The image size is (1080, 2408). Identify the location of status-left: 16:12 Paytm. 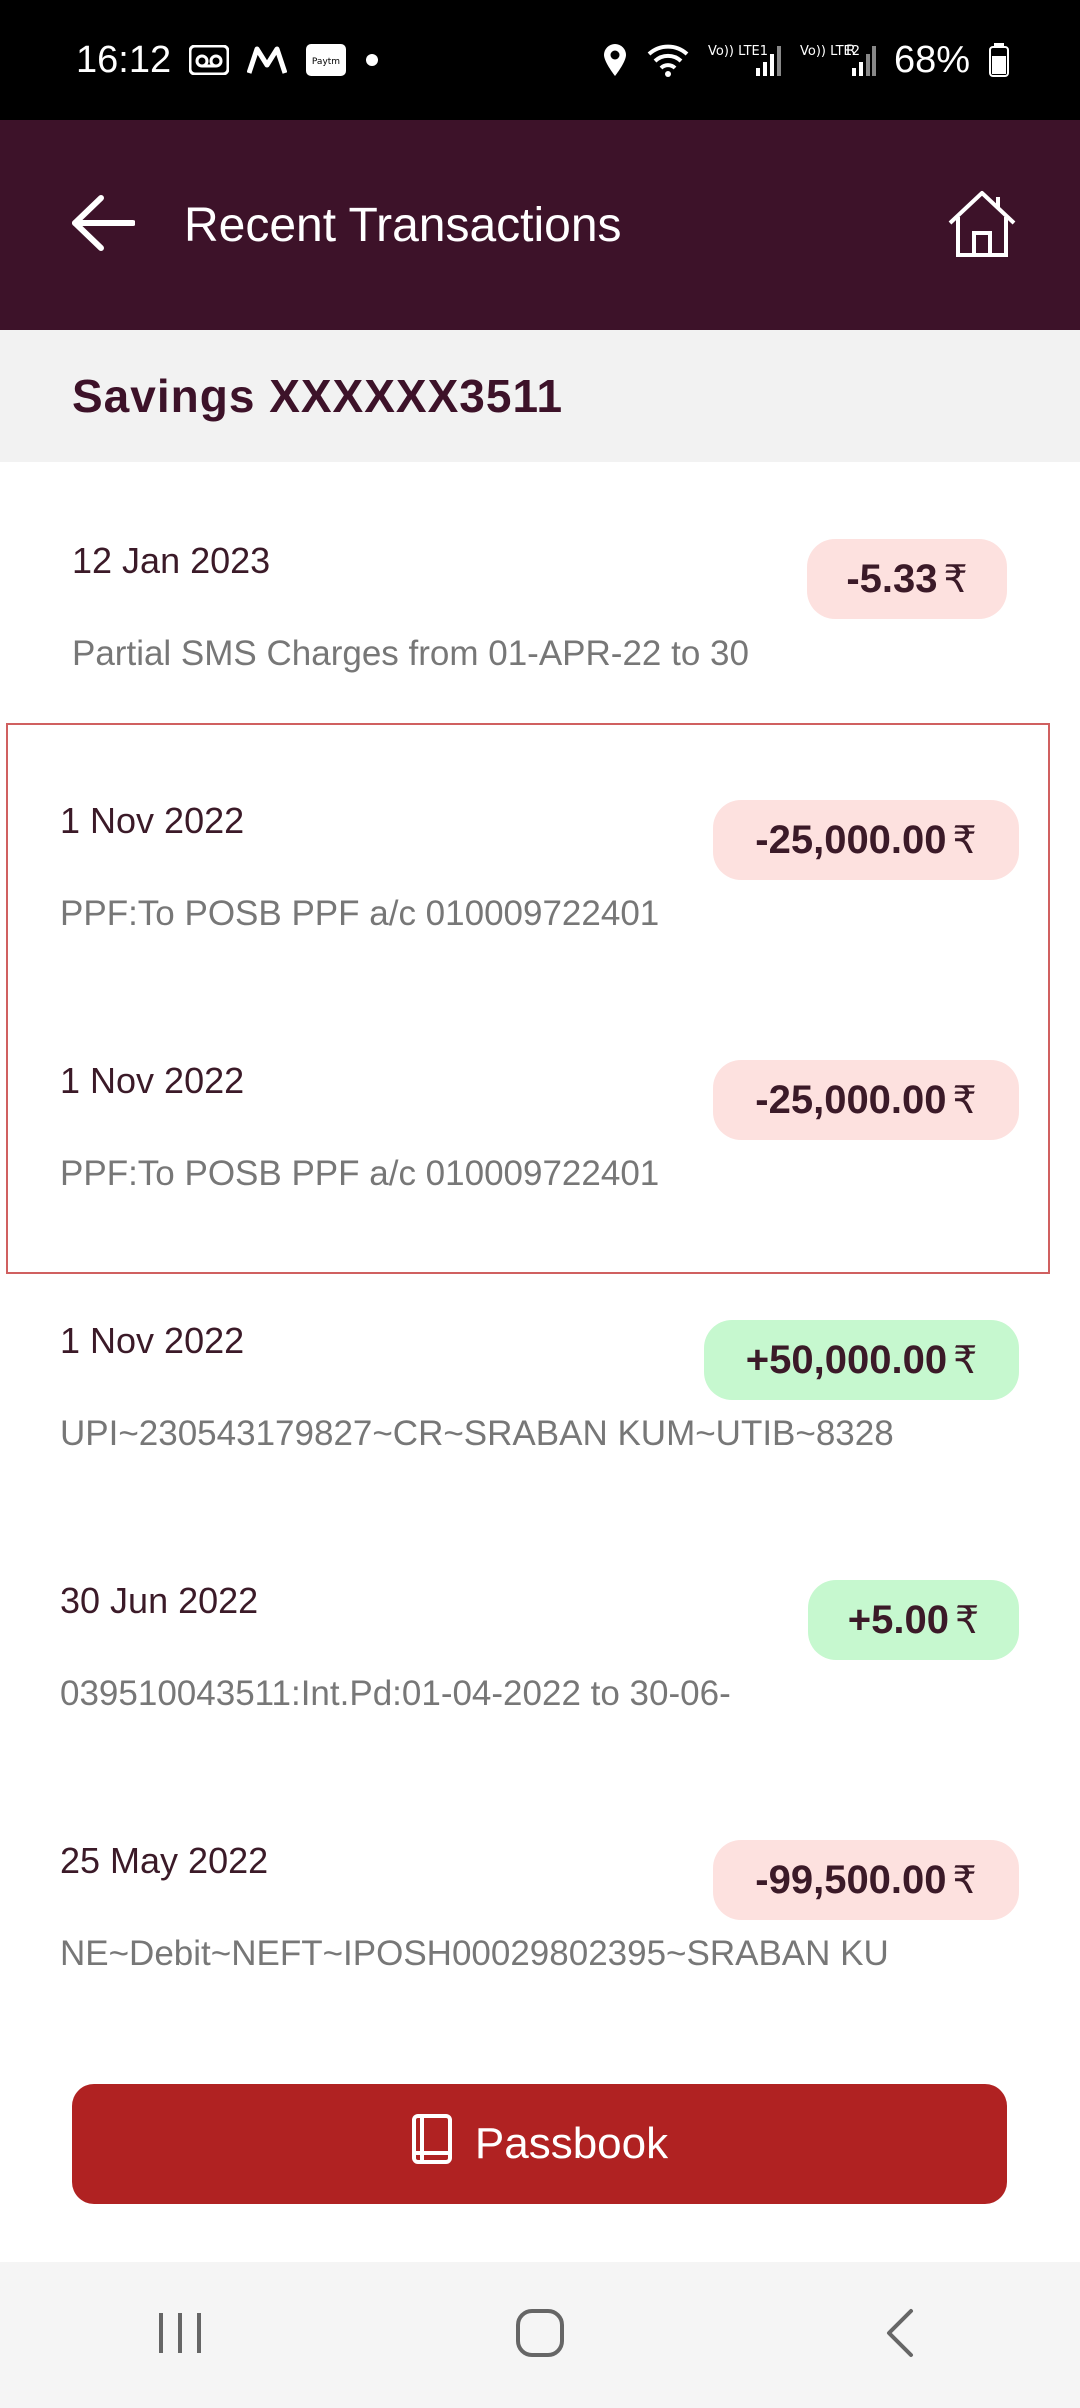
(227, 60).